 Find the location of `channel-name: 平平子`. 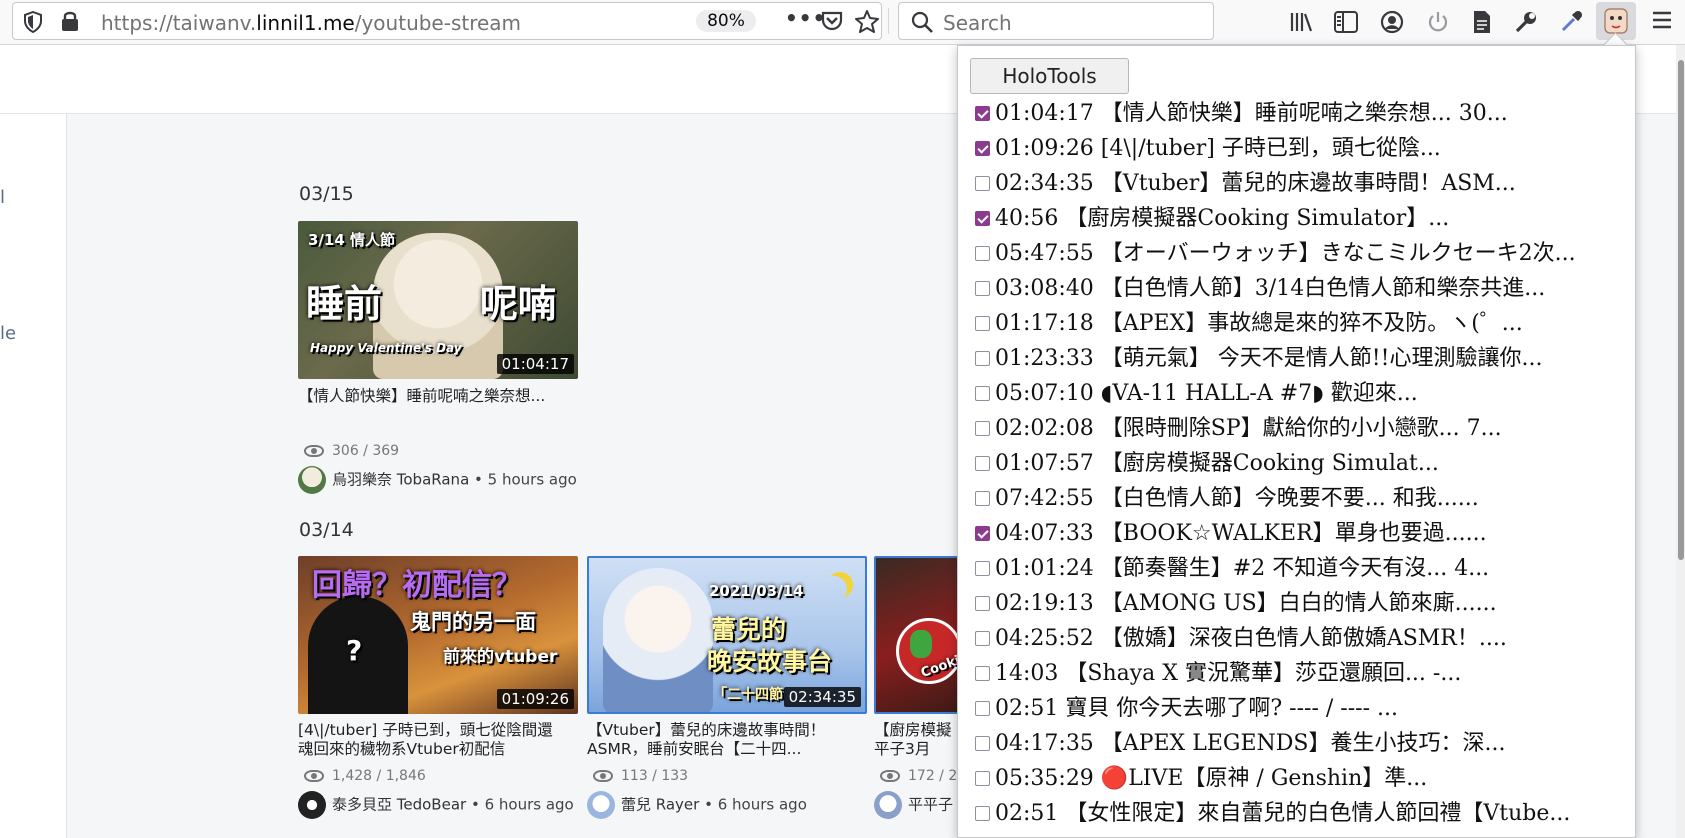

channel-name: 平平子 is located at coordinates (930, 805).